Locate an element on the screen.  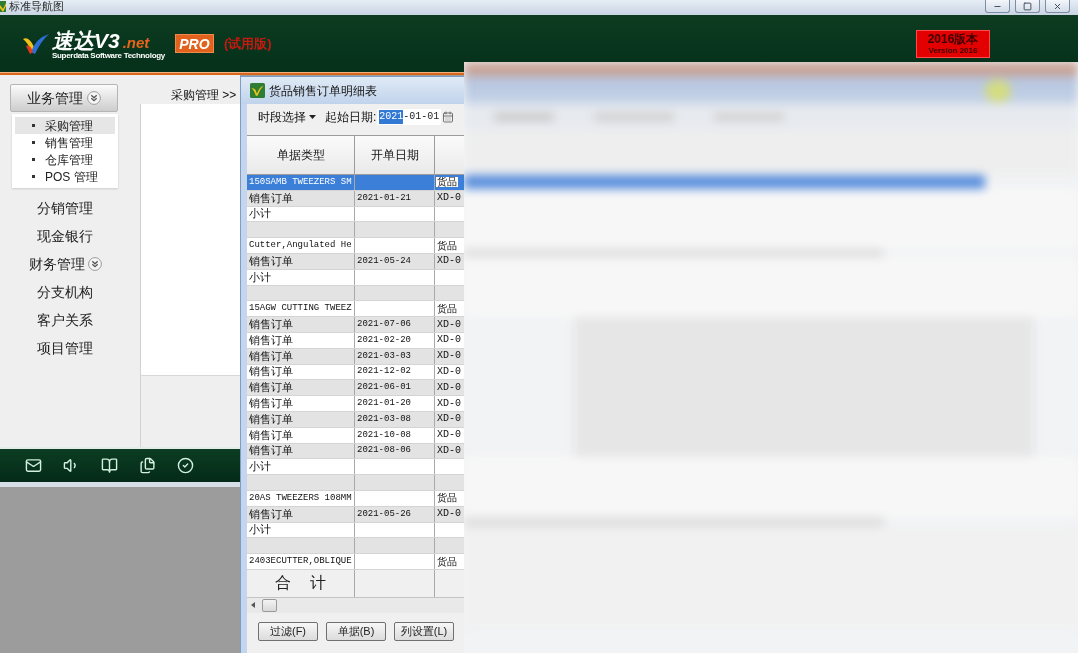
table-cell: 2021-06-01 is located at coordinates (384, 388).